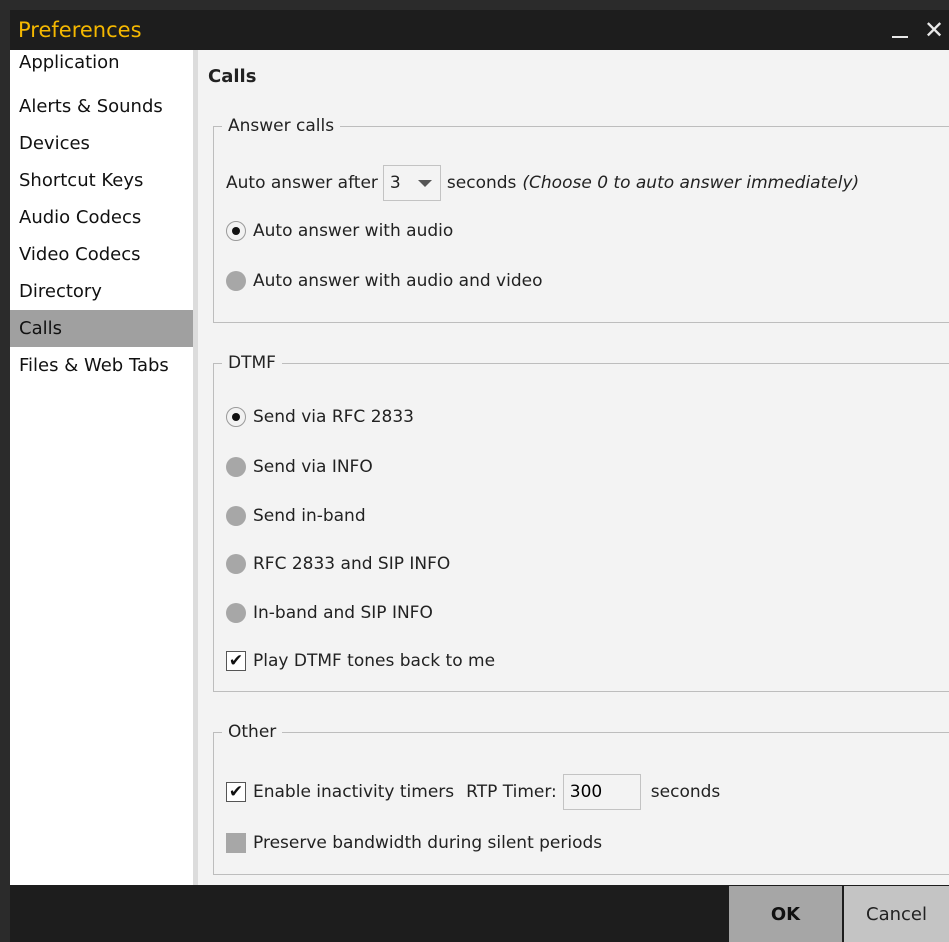 The height and width of the screenshot is (942, 949). Describe the element at coordinates (302, 183) in the screenshot. I see `auto-answer-prefix: Auto answer after` at that location.